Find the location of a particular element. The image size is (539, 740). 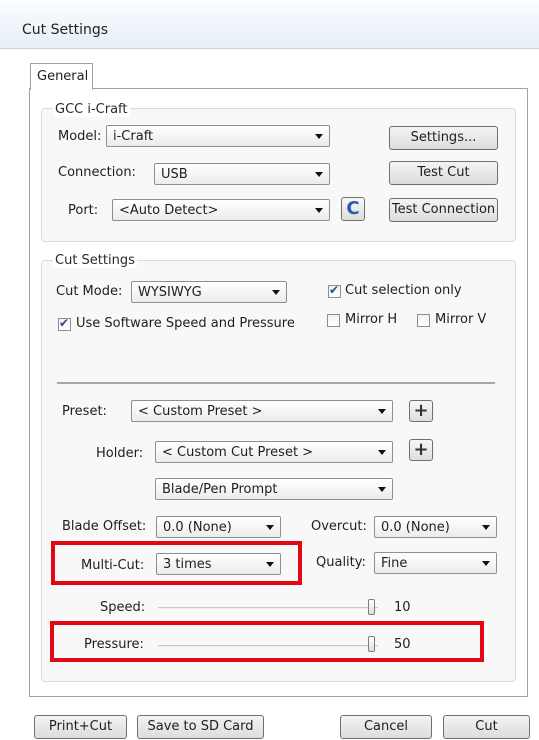

cut-selection-only-label: Cut selection only is located at coordinates (403, 290).